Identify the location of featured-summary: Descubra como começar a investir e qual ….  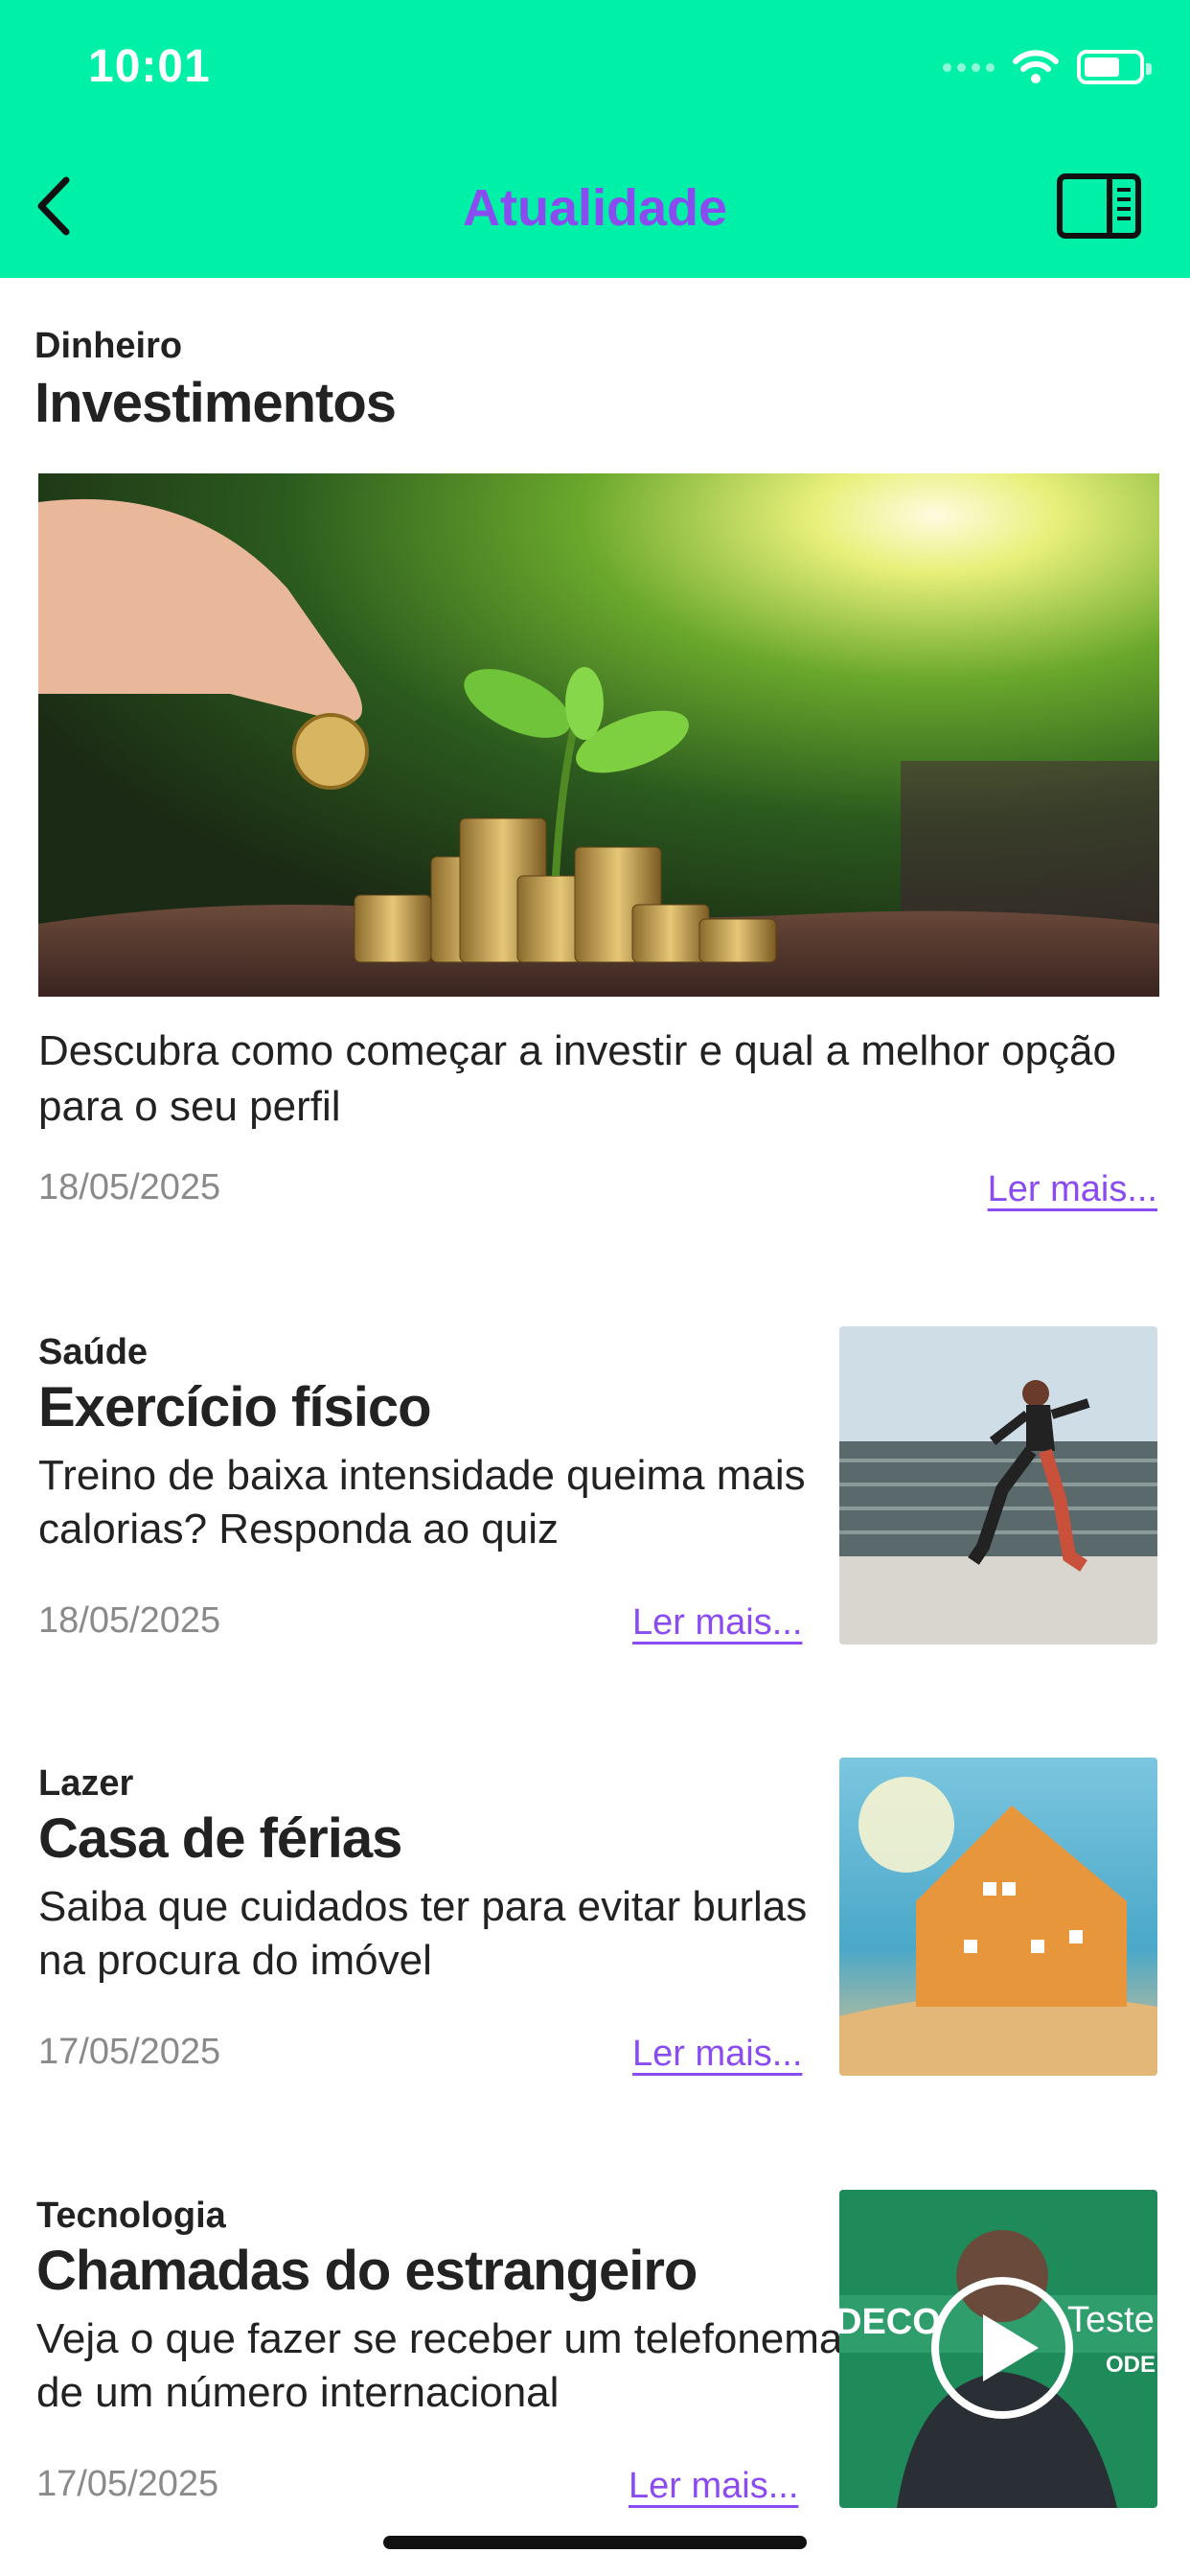
(577, 1078).